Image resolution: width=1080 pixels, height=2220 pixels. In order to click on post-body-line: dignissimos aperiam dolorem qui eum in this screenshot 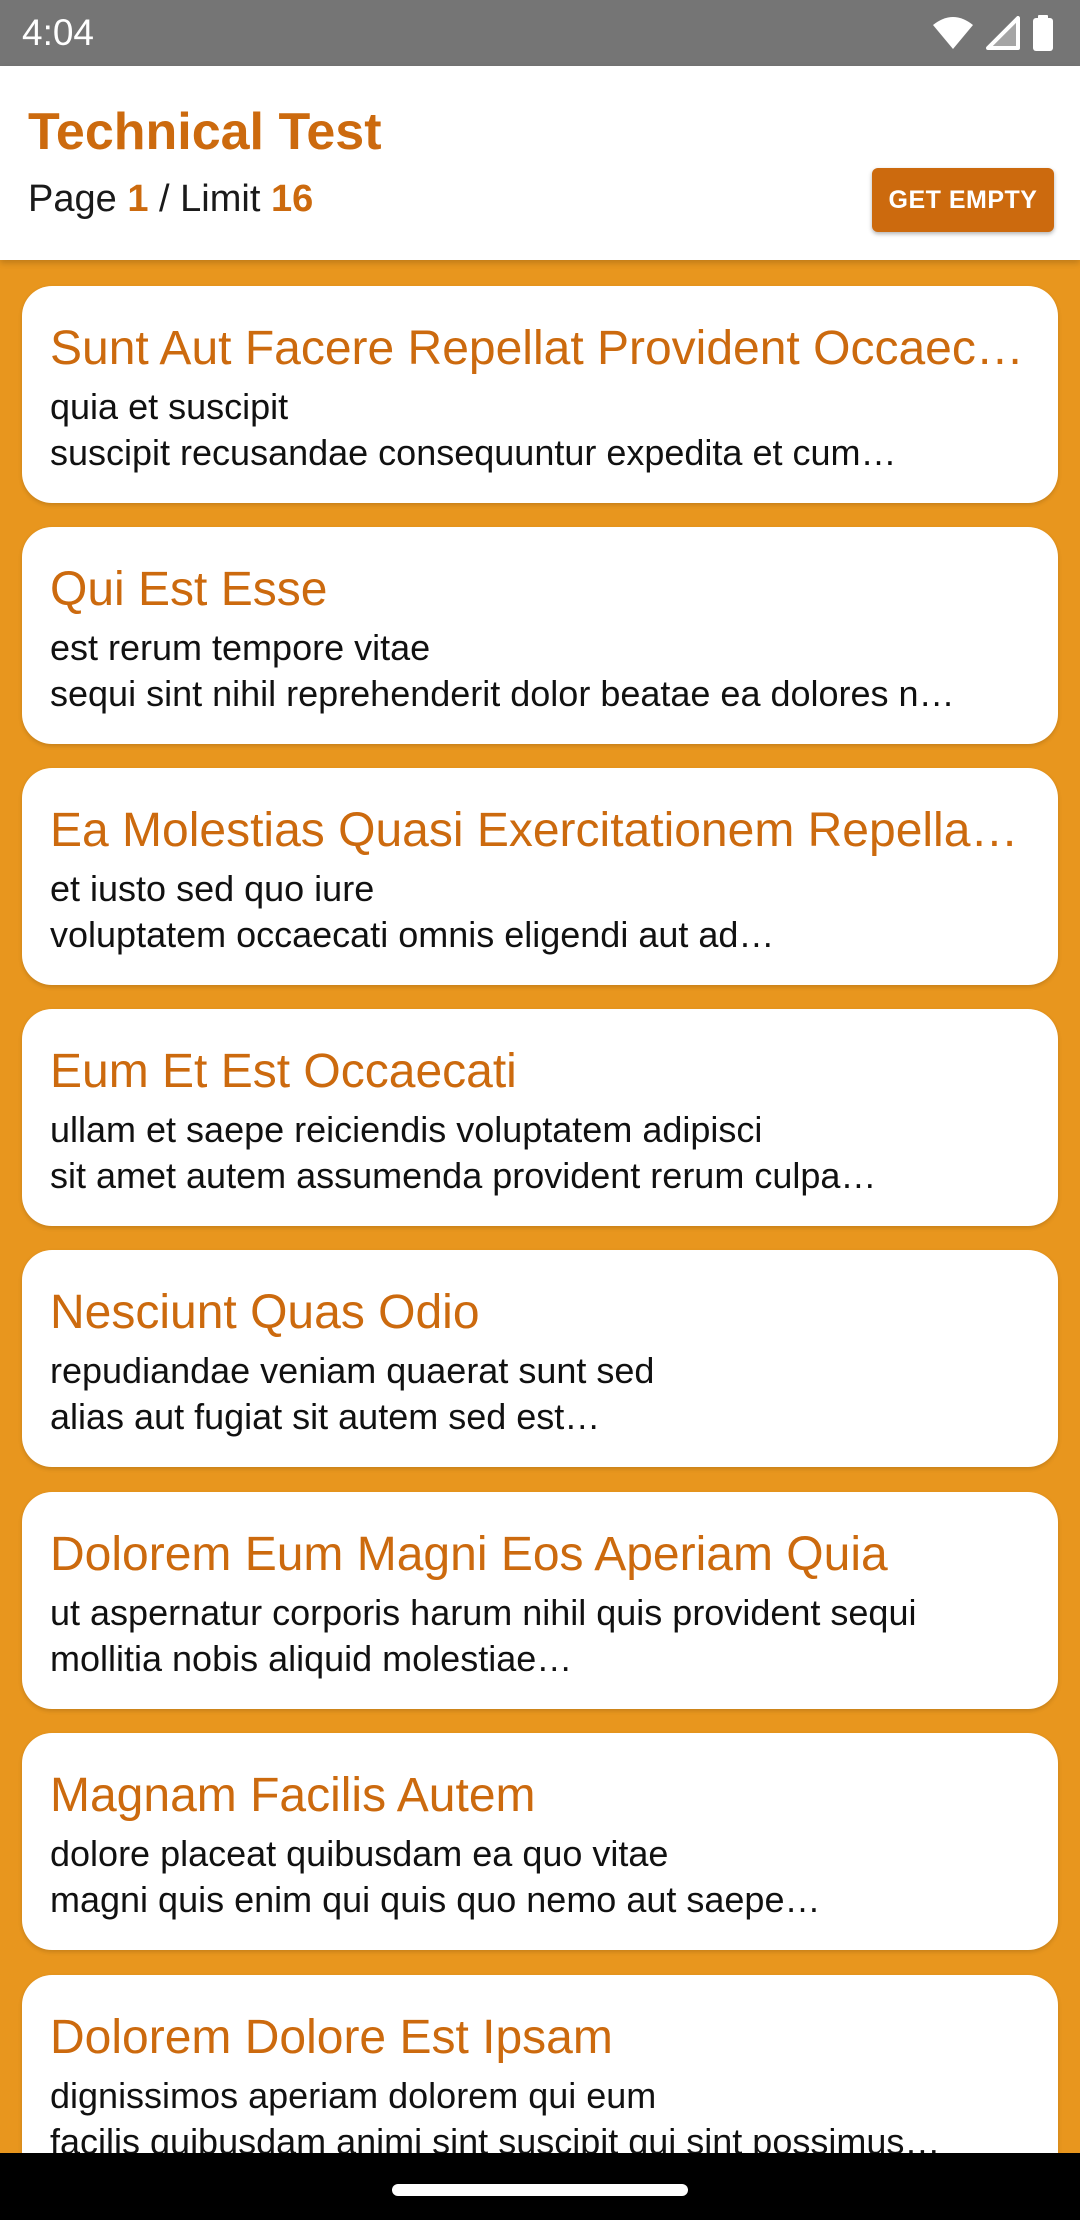, I will do `click(353, 2095)`.